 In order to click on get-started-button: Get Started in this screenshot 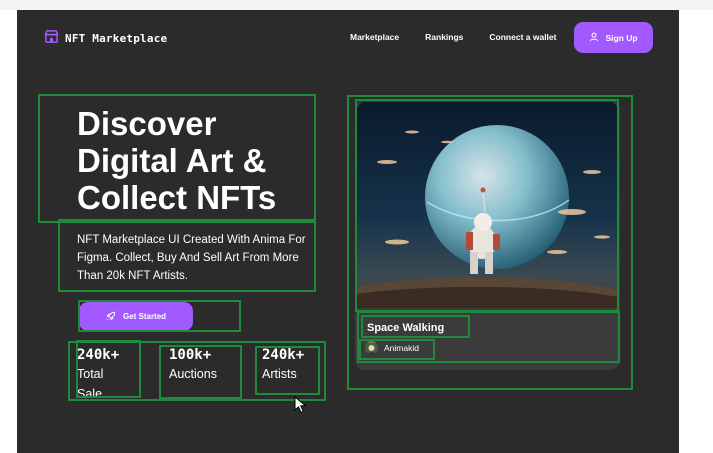, I will do `click(136, 316)`.